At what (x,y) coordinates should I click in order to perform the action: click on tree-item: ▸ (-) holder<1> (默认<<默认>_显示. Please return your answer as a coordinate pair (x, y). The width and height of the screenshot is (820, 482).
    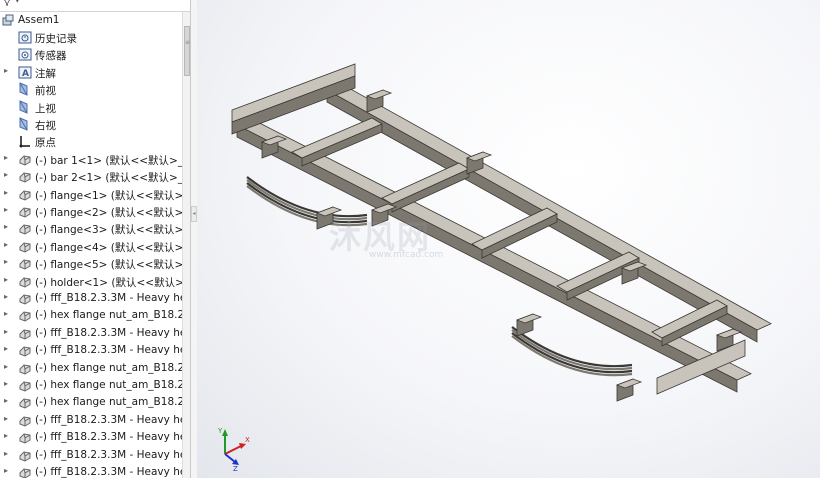
    Looking at the image, I should click on (91, 281).